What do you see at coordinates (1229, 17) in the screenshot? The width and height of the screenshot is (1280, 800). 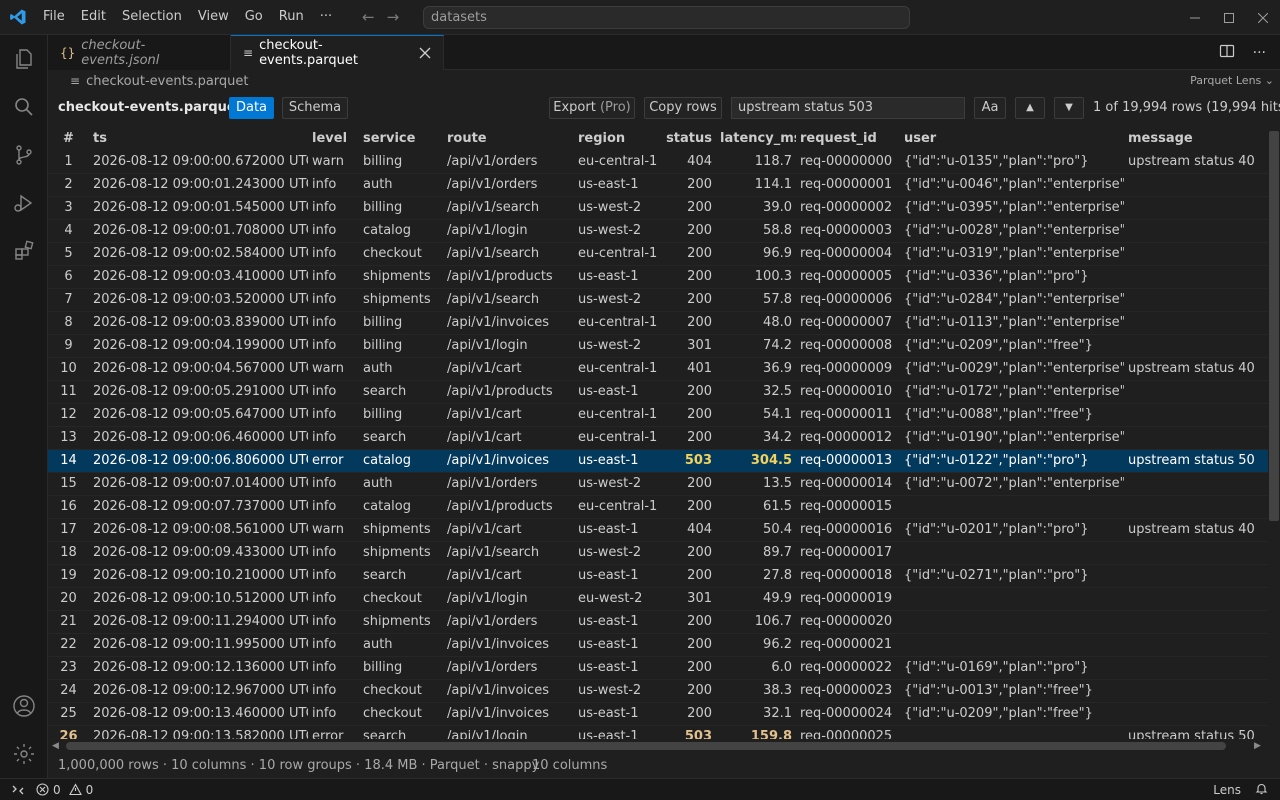 I see `maximize-icon` at bounding box center [1229, 17].